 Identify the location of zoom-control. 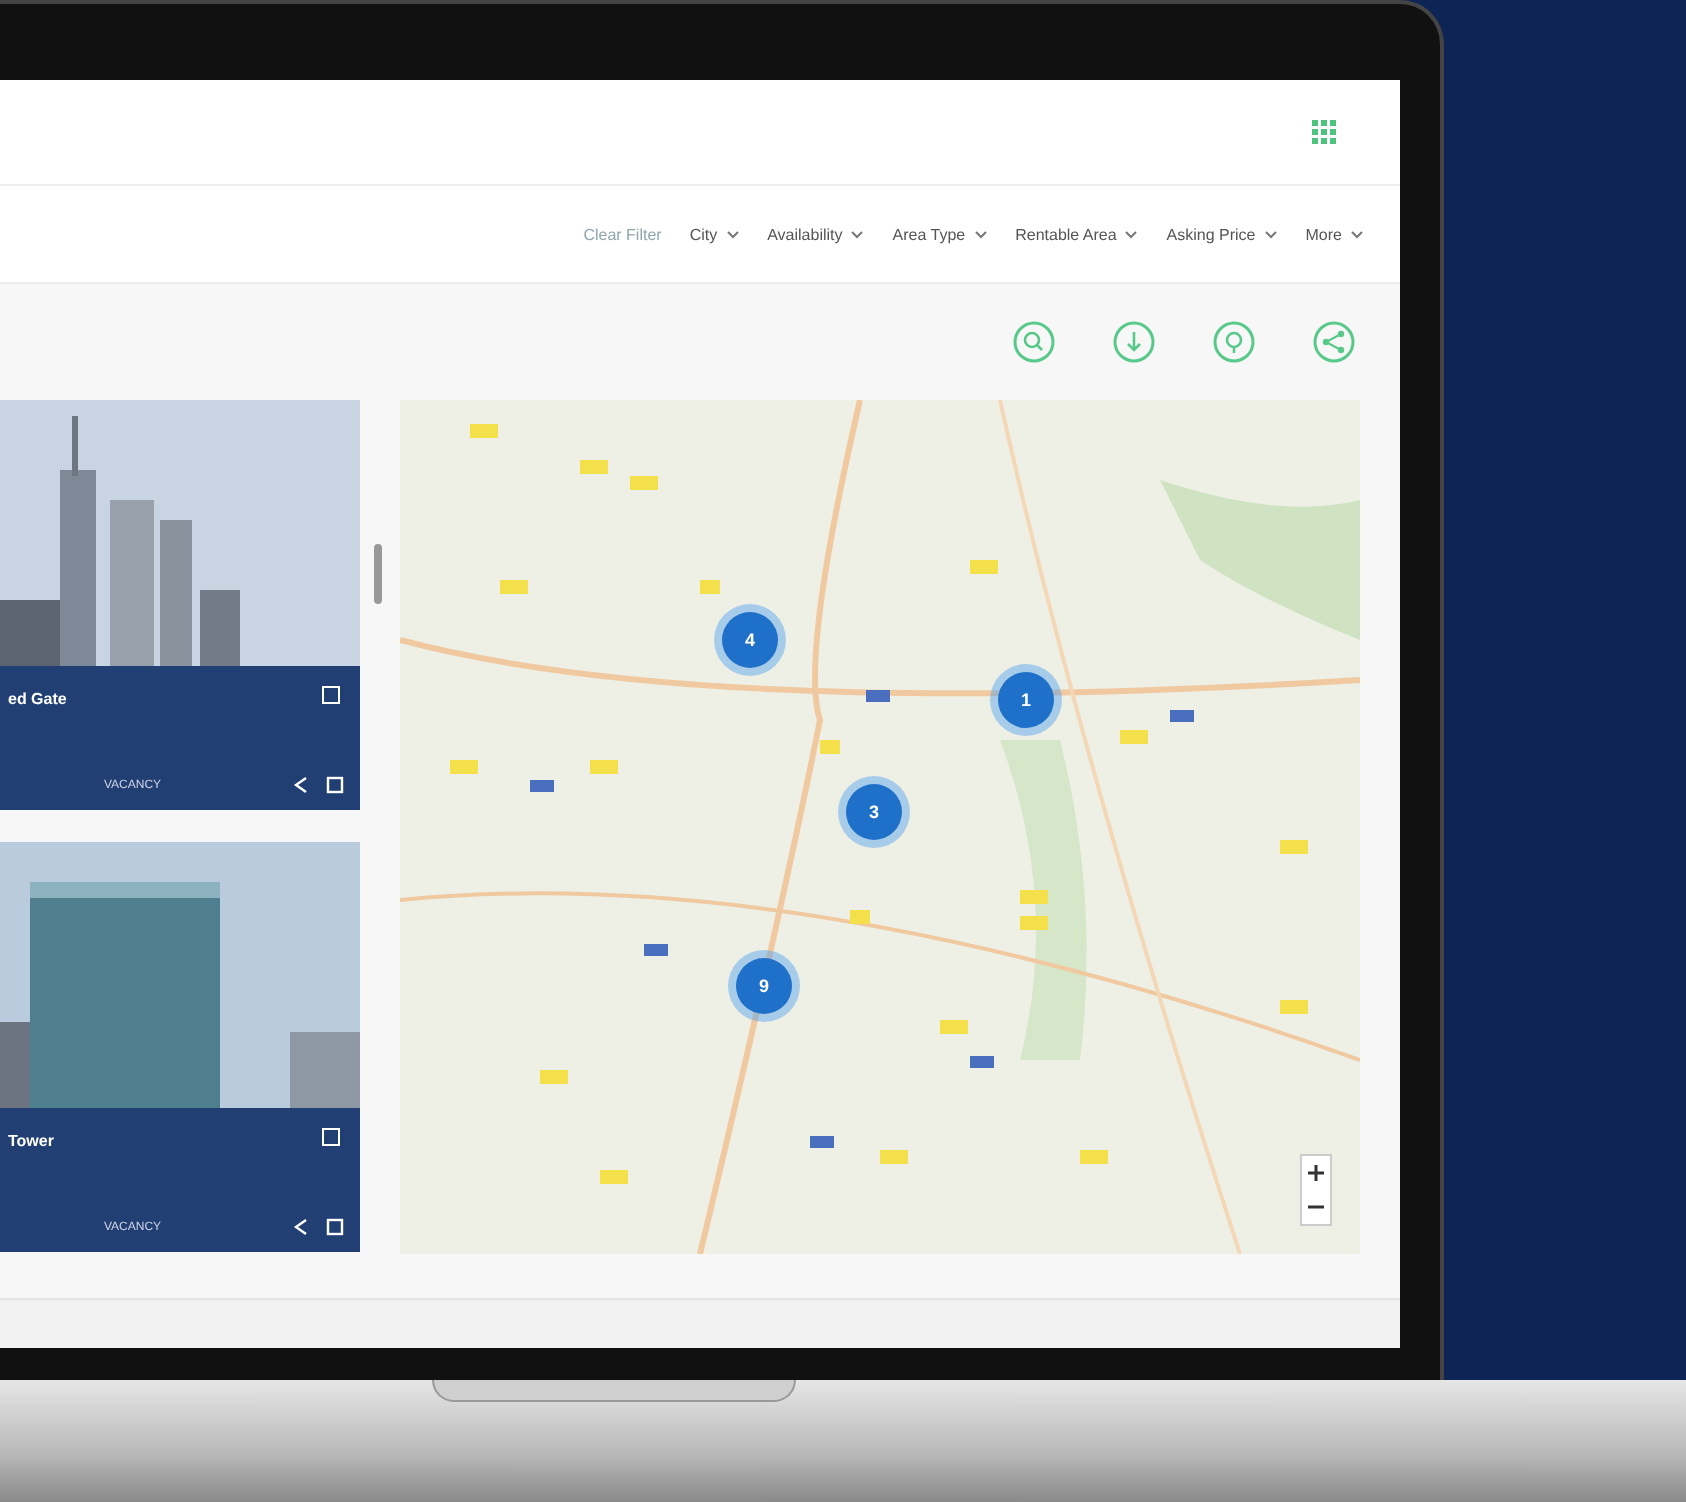
(1316, 1190).